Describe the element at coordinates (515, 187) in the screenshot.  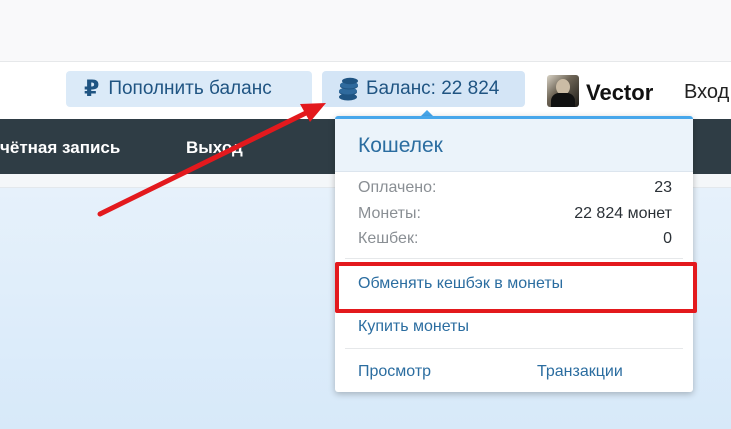
I see `wallet-paid-row: Оплачено: 23` at that location.